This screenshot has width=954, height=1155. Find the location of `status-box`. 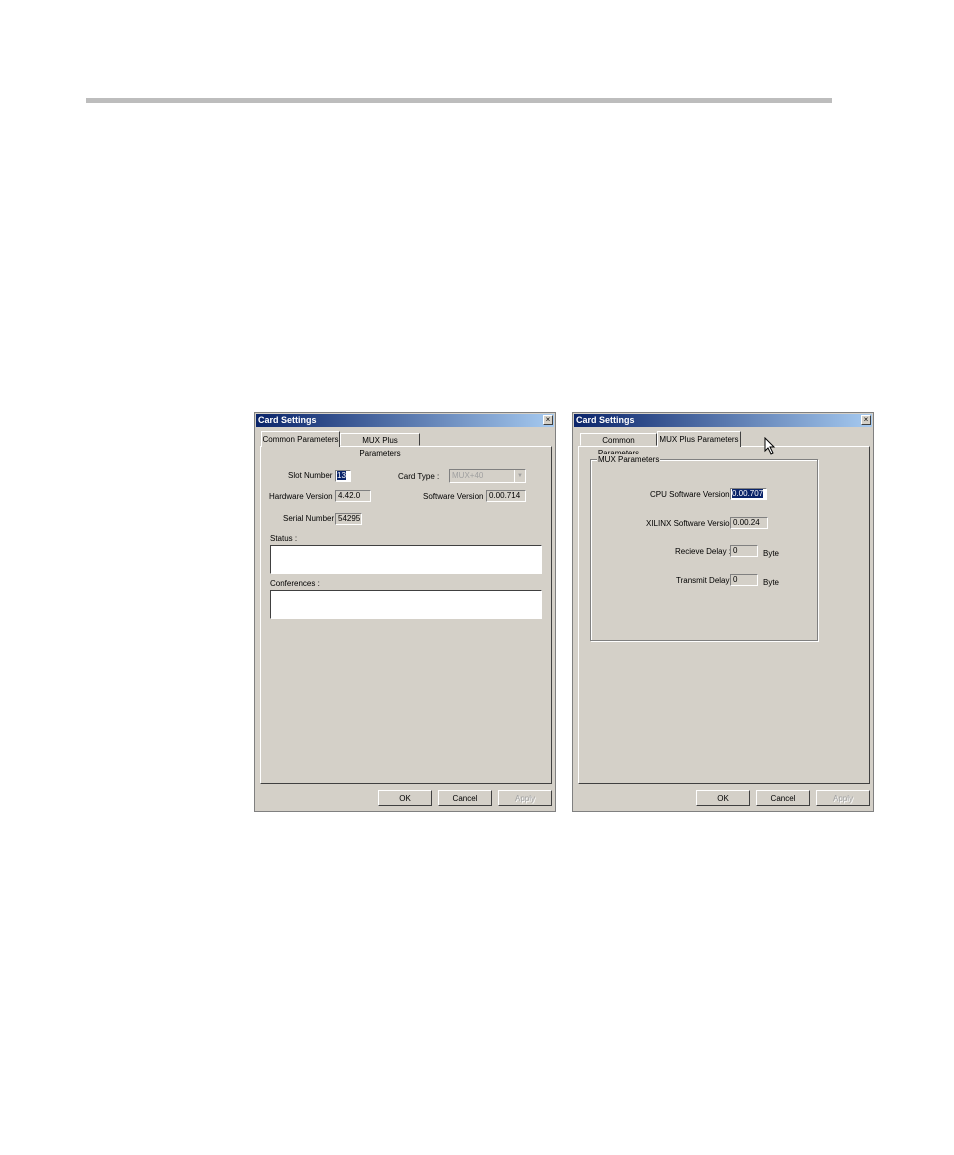

status-box is located at coordinates (406, 559).